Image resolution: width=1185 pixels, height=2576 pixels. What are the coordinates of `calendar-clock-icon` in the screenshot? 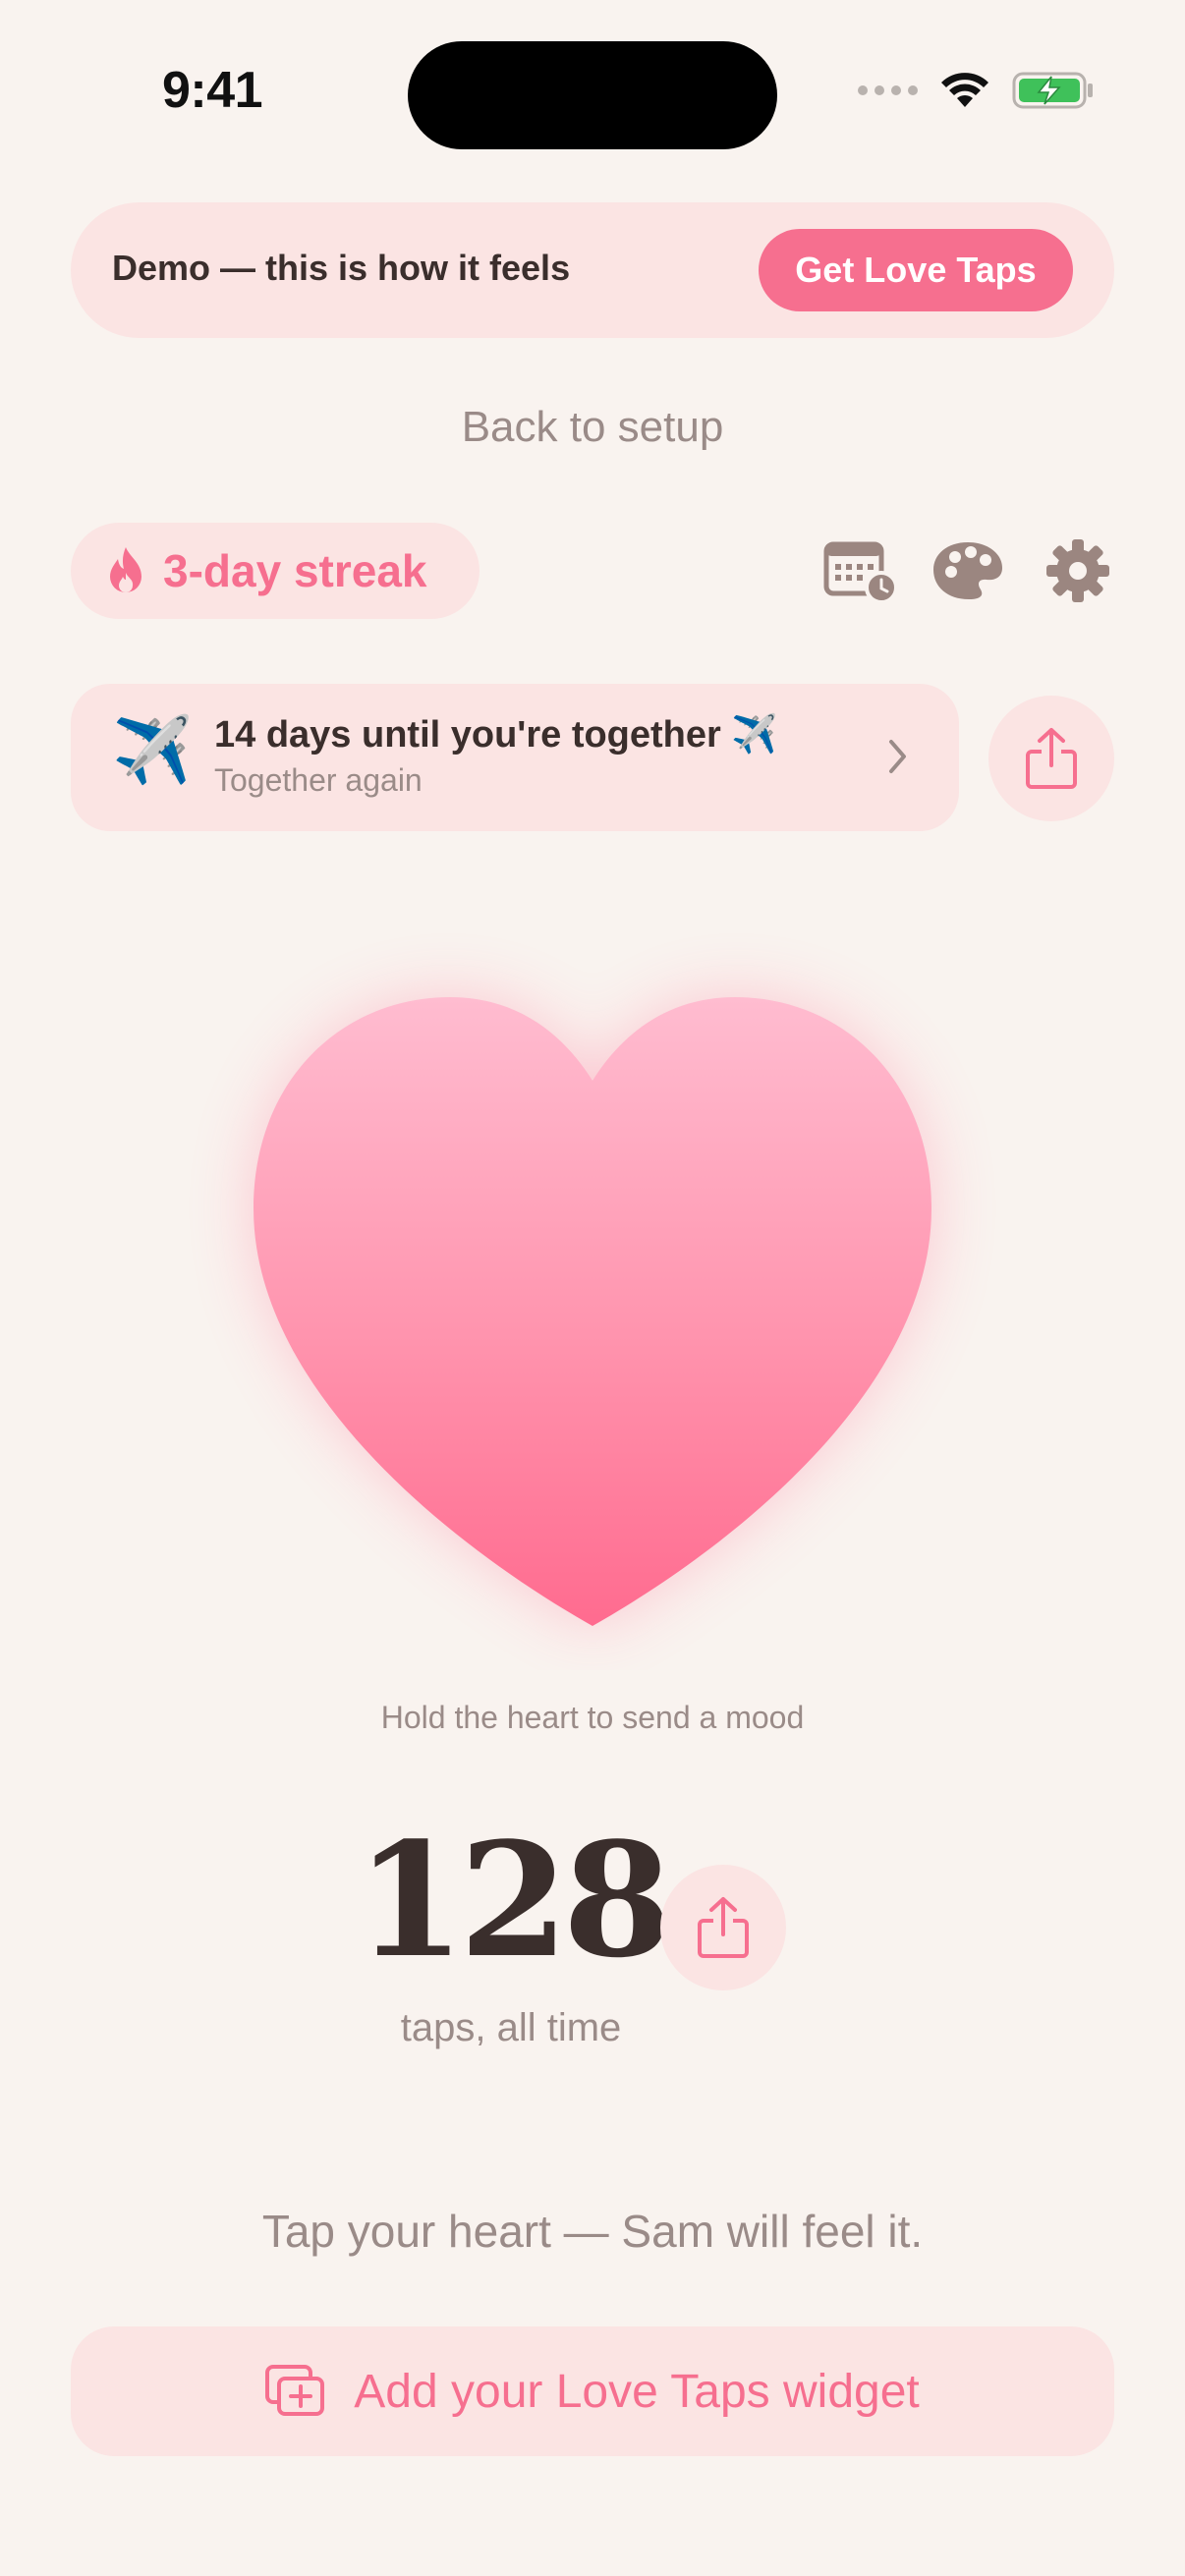 It's located at (860, 570).